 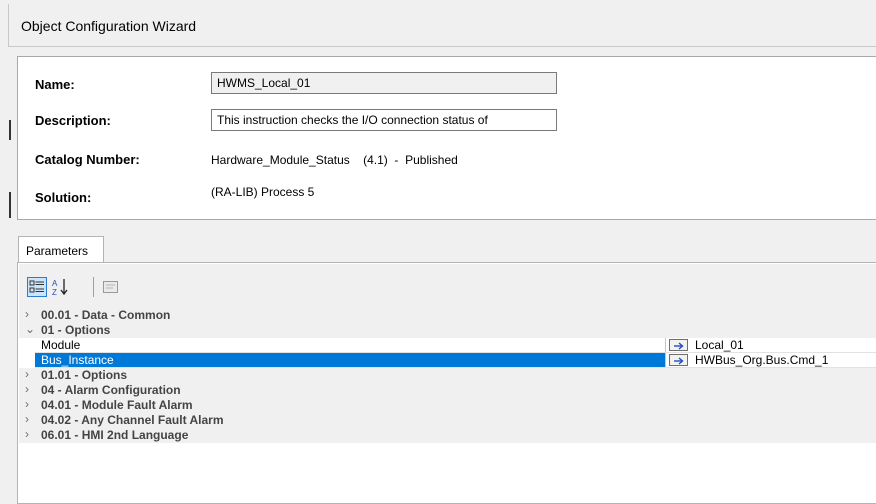 I want to click on category-row: › 06.01 - HMI 2nd Language, so click(x=447, y=435).